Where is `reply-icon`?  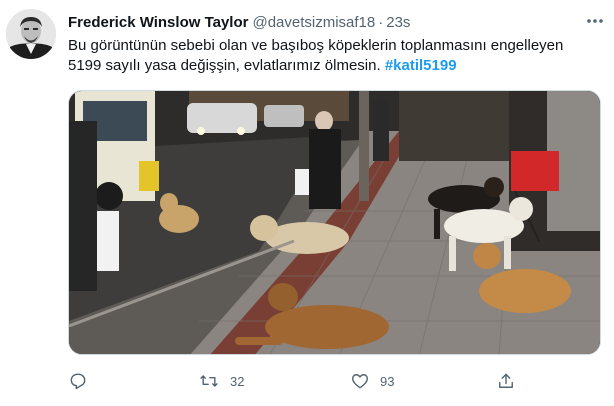
reply-icon is located at coordinates (78, 381).